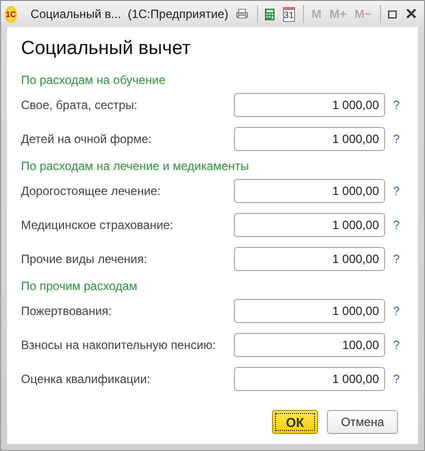 The height and width of the screenshot is (451, 425). Describe the element at coordinates (106, 49) in the screenshot. I see `form-heading: Социальный вычет` at that location.